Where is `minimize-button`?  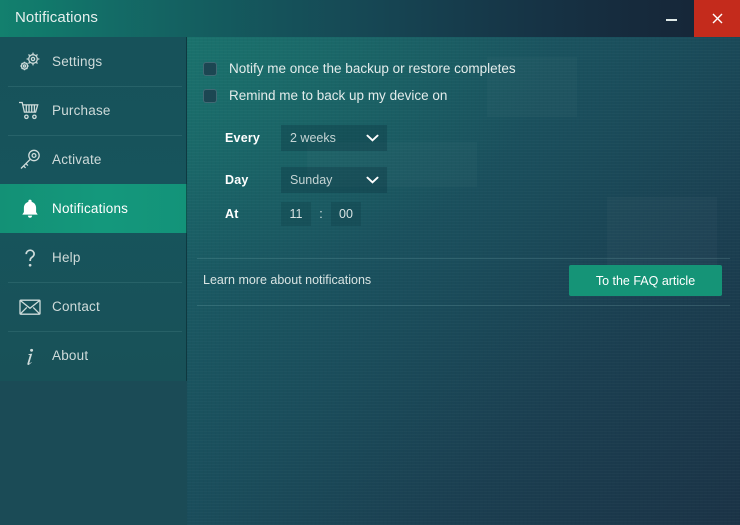
minimize-button is located at coordinates (671, 18).